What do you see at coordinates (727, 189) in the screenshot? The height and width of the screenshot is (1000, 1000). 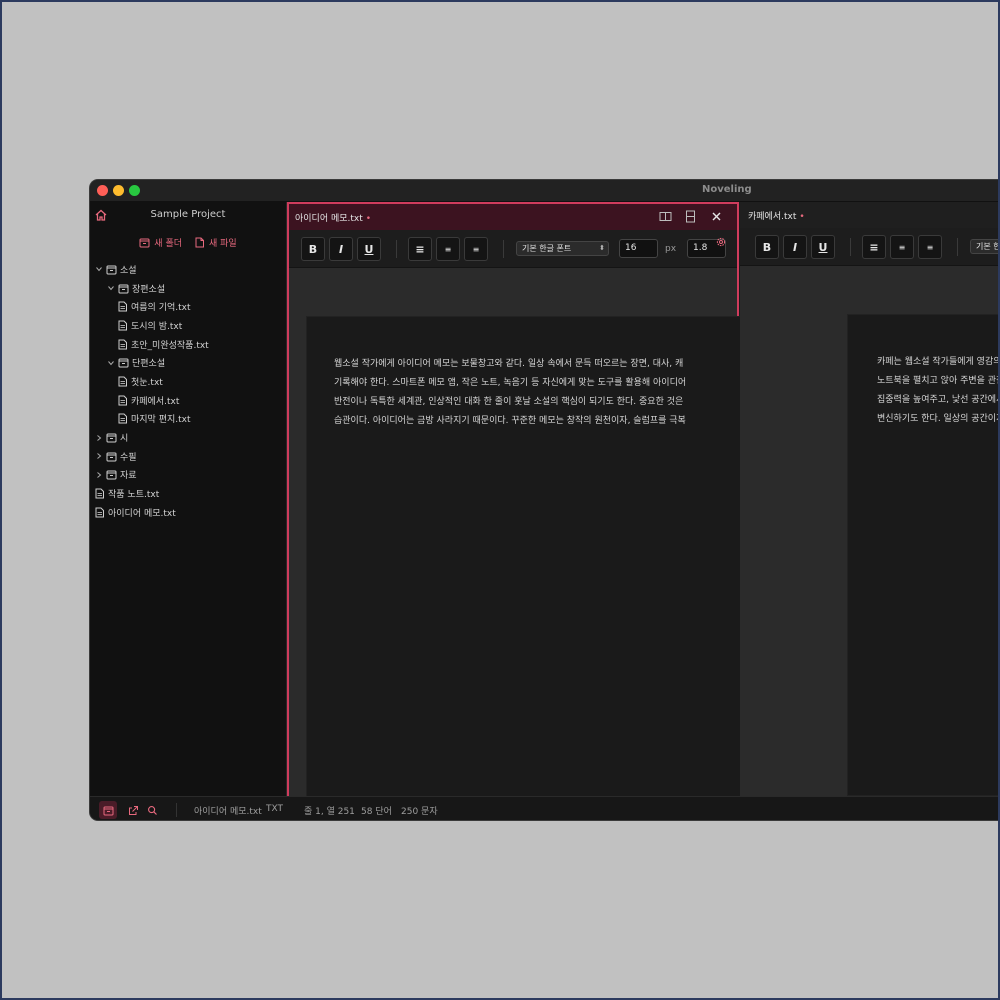 I see `app-title: Noveling` at bounding box center [727, 189].